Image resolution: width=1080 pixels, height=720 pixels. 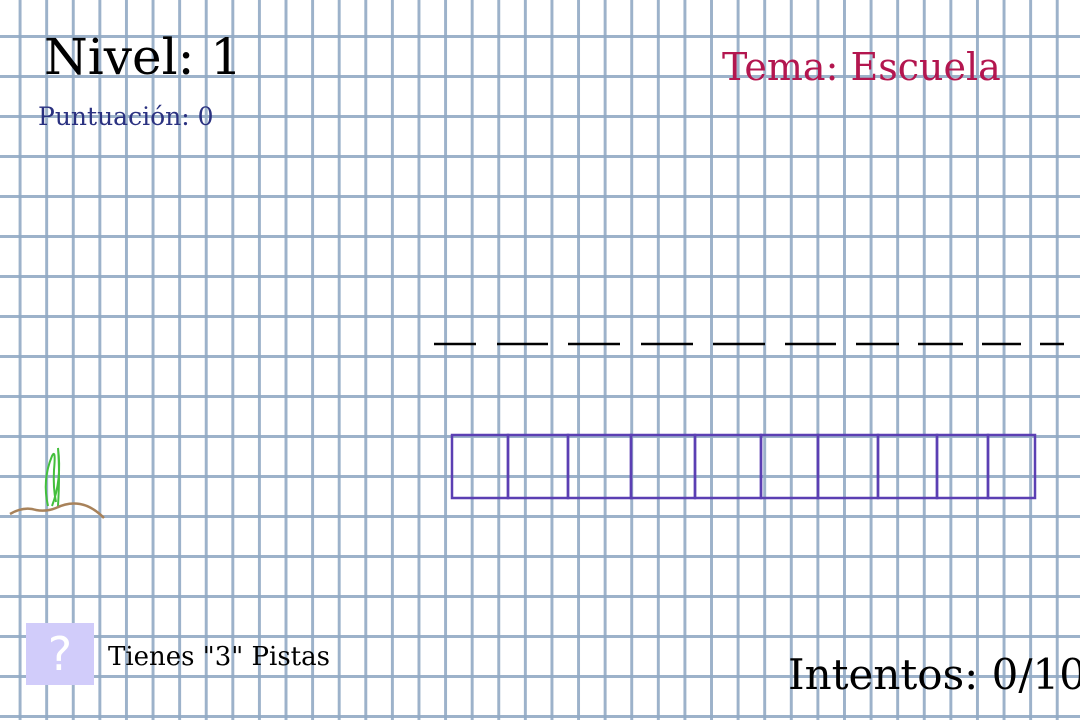 I want to click on question-mark-icon: ?, so click(x=60, y=654).